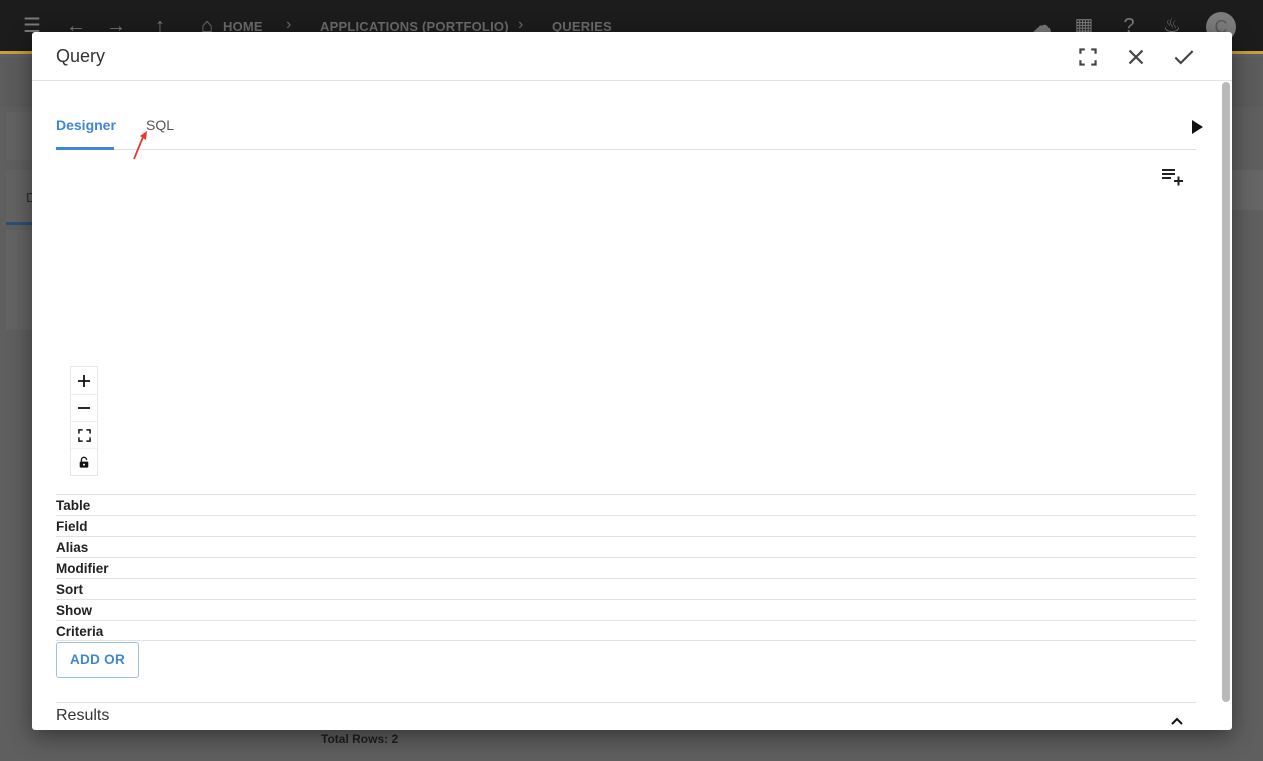 The image size is (1263, 761). Describe the element at coordinates (360, 739) in the screenshot. I see `total-rows-label: Total Rows: 2` at that location.